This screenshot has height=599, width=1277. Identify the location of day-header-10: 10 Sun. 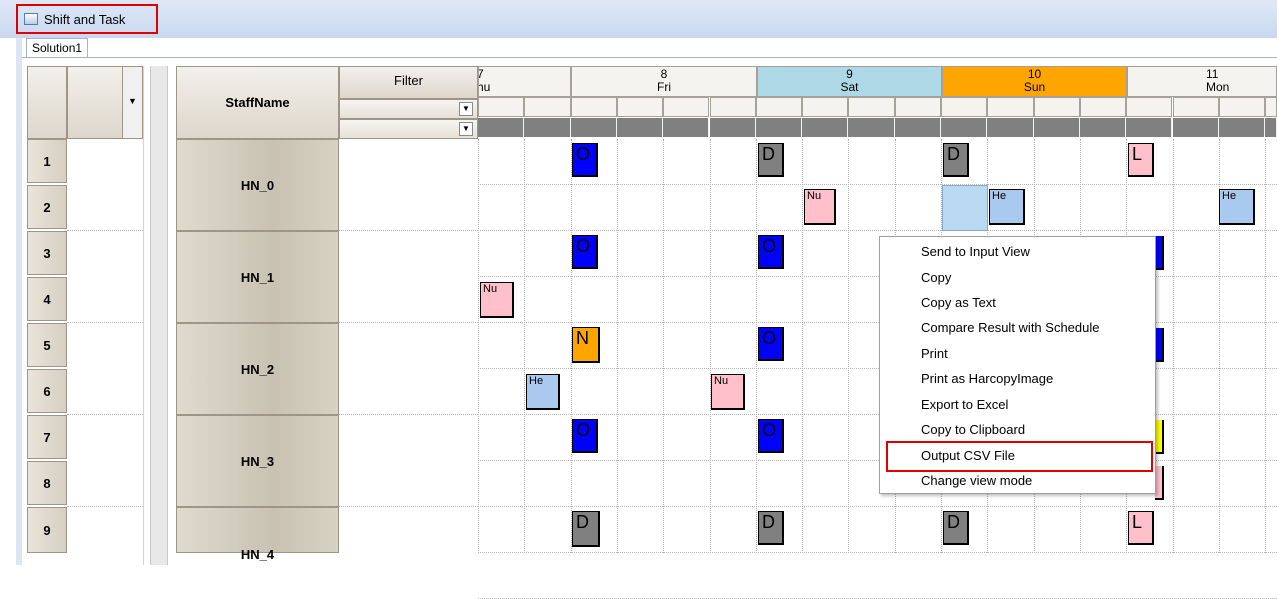
(1034, 81).